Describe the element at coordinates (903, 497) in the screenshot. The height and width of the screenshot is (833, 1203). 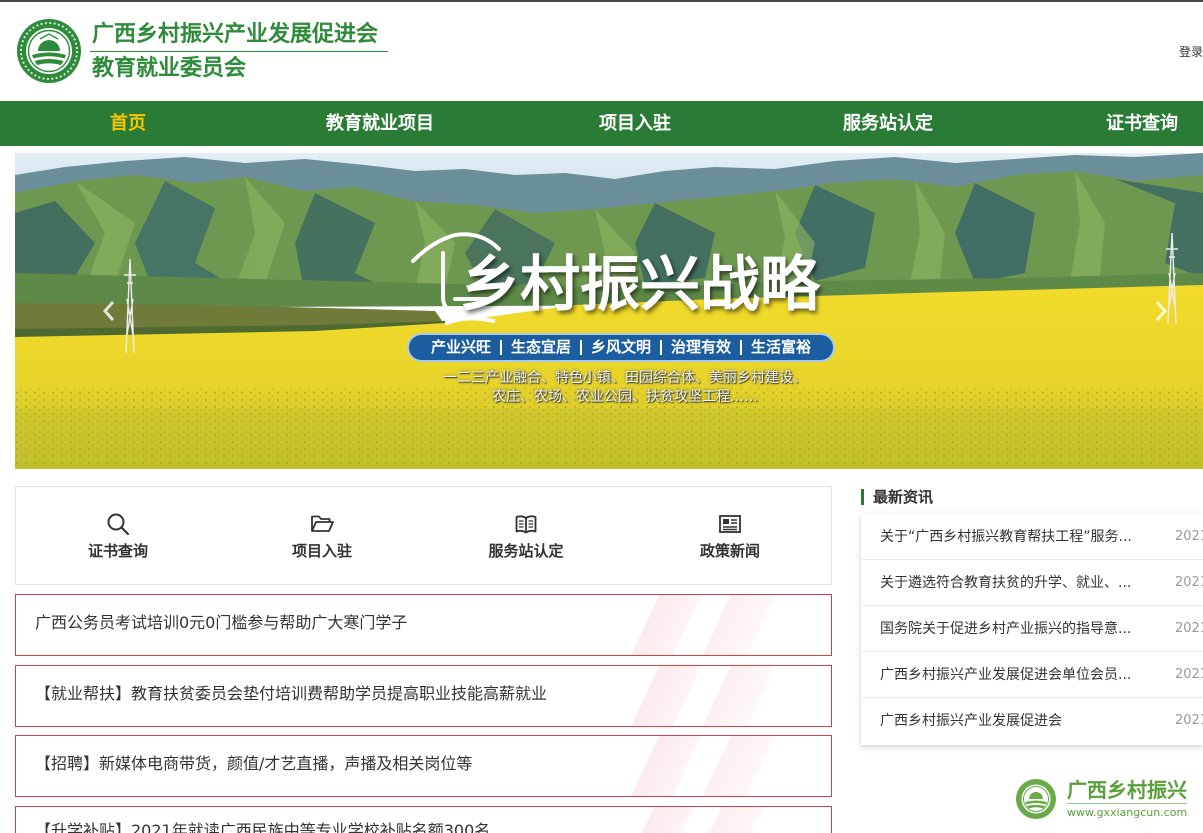
I see `news-heading: 最新资讯` at that location.